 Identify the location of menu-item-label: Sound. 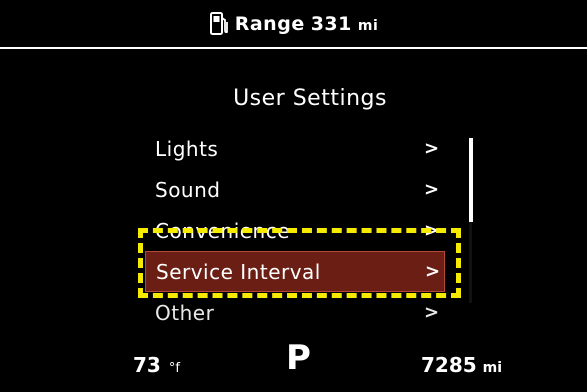
(188, 189).